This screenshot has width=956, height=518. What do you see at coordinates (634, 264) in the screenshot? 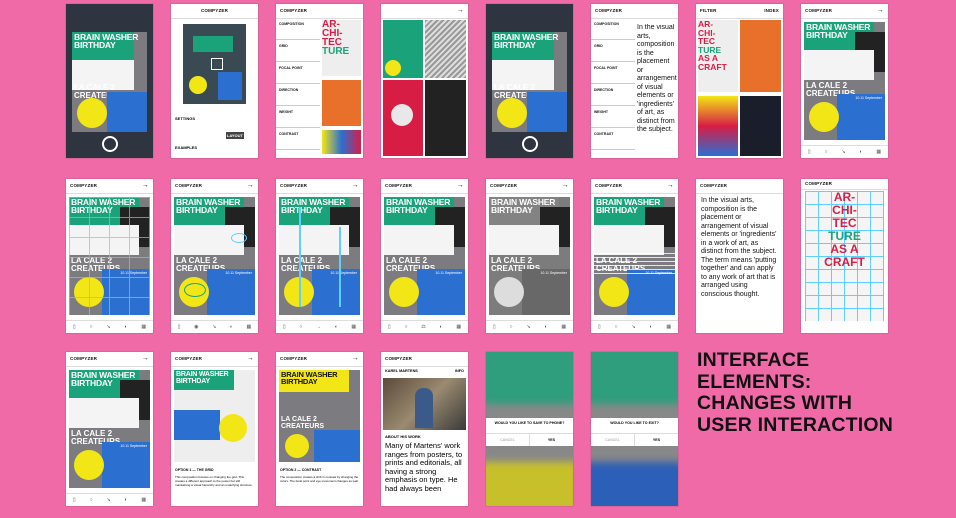
I see `rhythm-lines` at bounding box center [634, 264].